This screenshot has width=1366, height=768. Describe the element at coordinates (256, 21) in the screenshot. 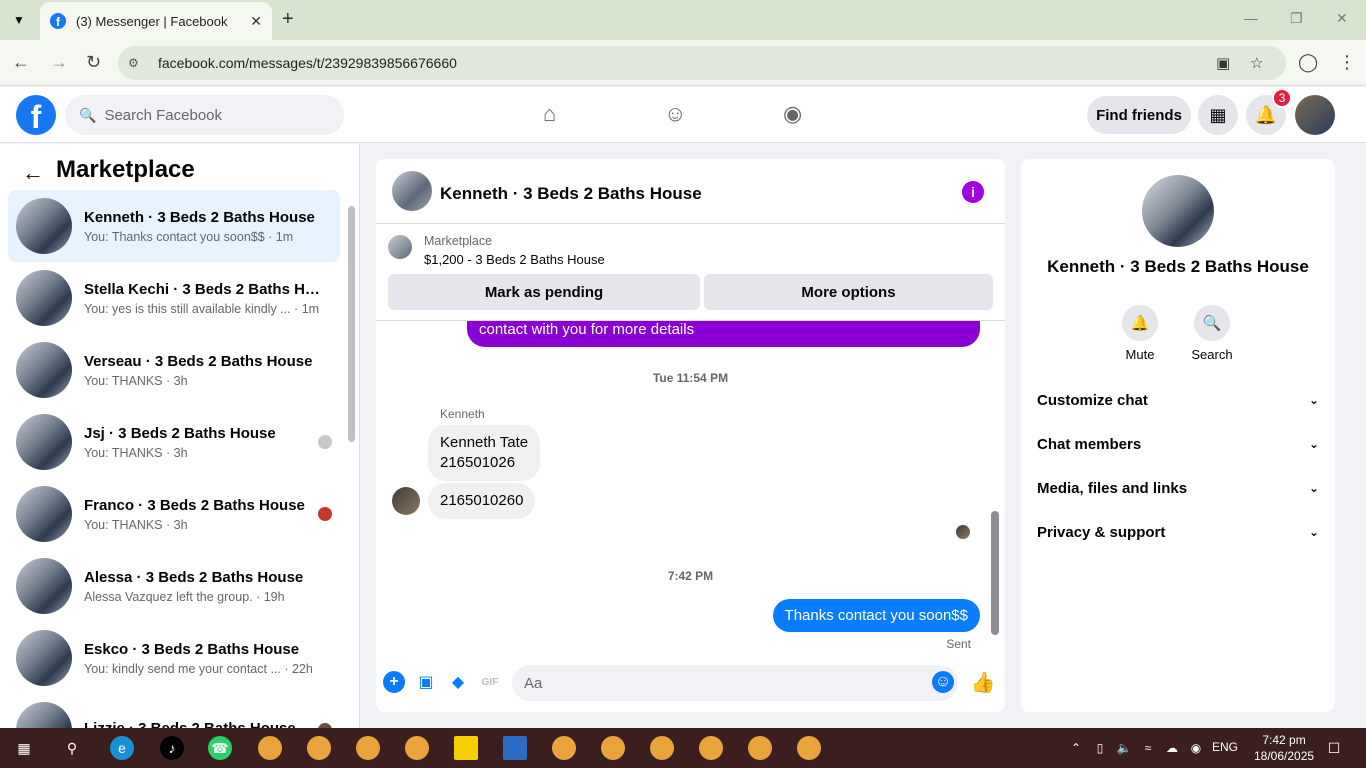

I see `tab-close-icon: ✕` at that location.